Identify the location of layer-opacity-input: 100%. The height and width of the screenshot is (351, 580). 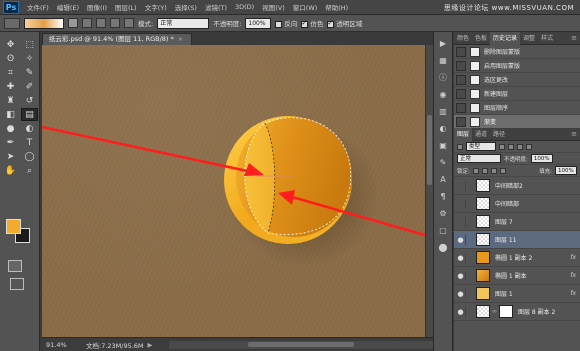
(541, 158).